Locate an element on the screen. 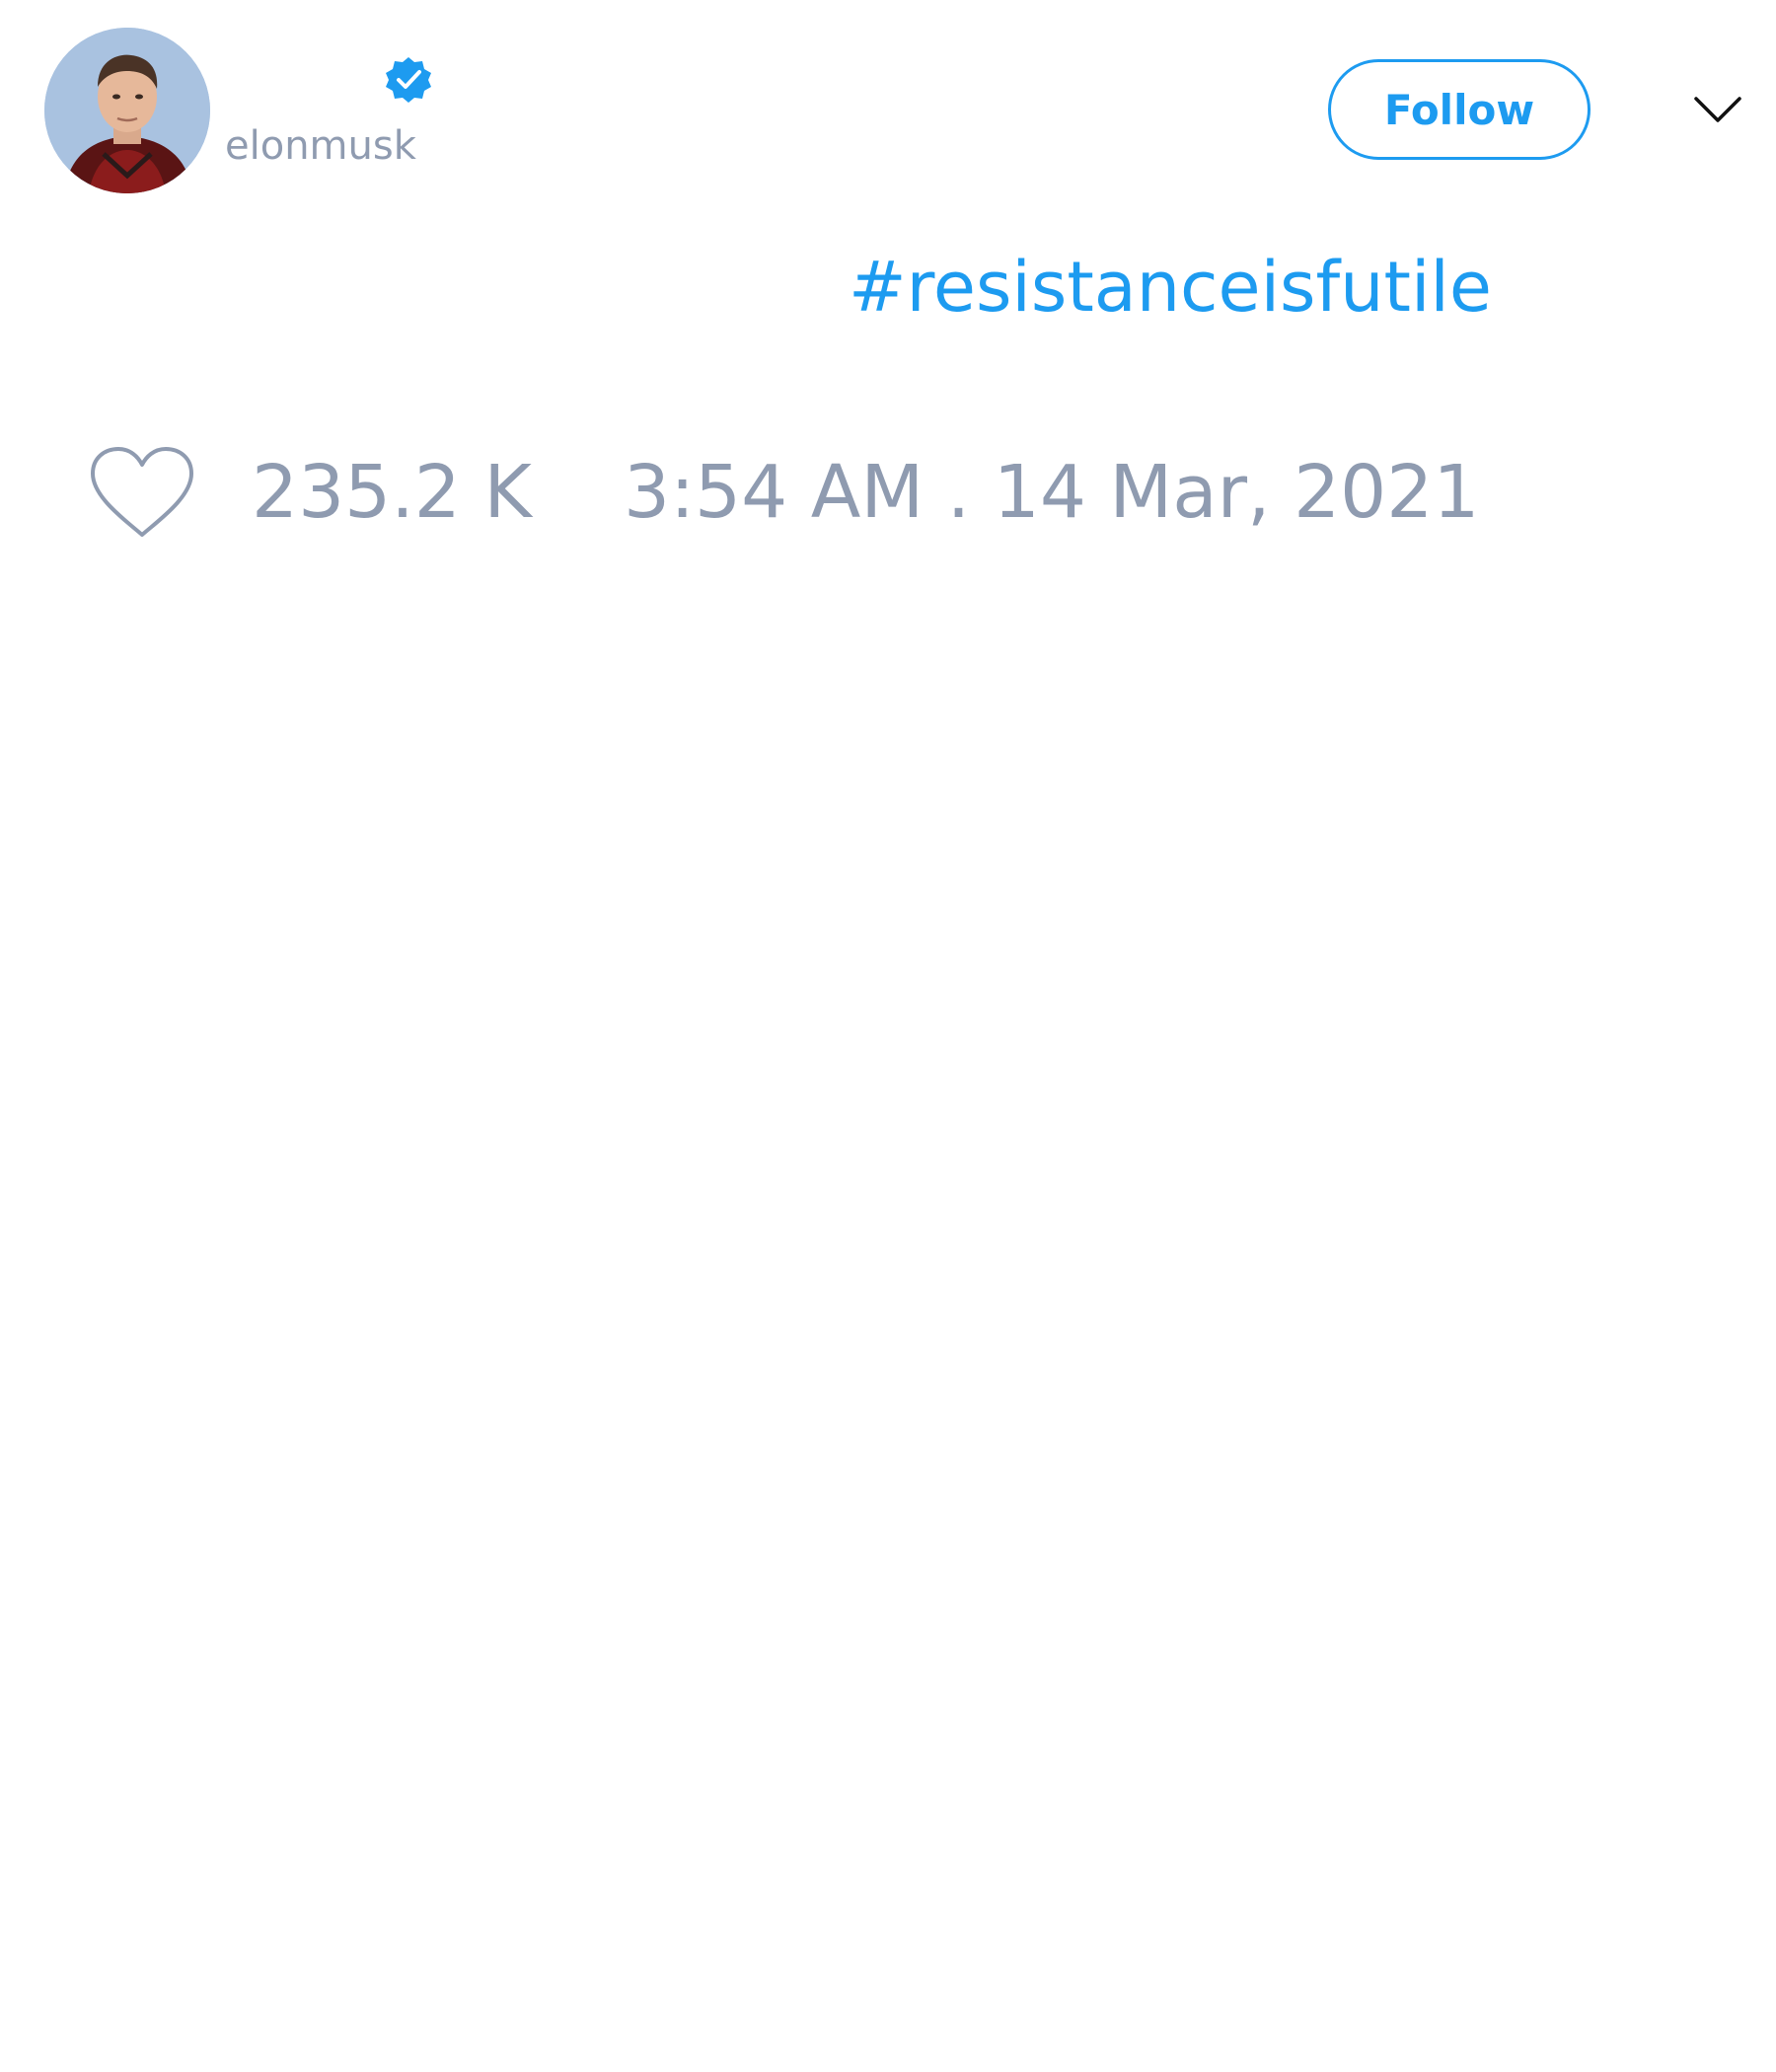  hashtag-link: #resistanceisfutile is located at coordinates (1171, 288).